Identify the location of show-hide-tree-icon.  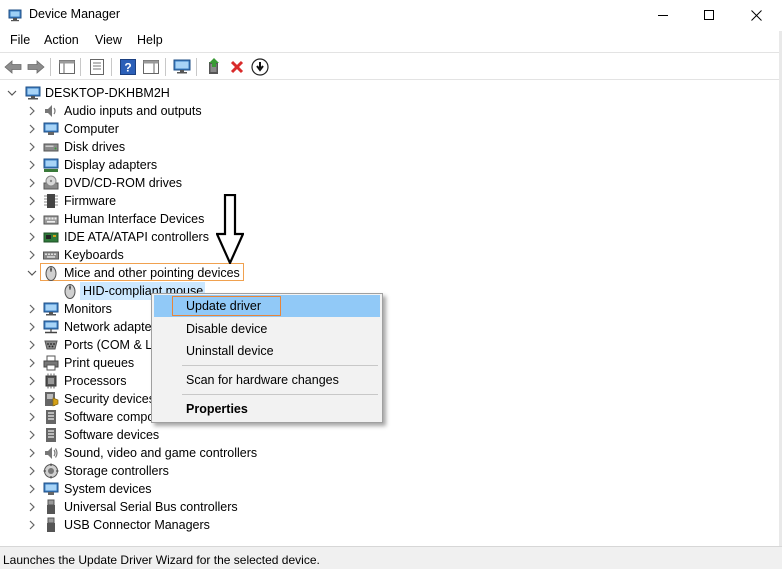
(67, 67).